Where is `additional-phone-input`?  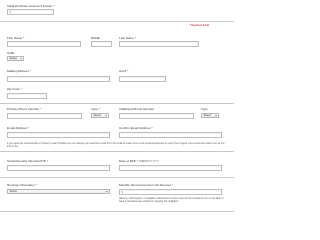
additional-phone-input is located at coordinates (156, 116).